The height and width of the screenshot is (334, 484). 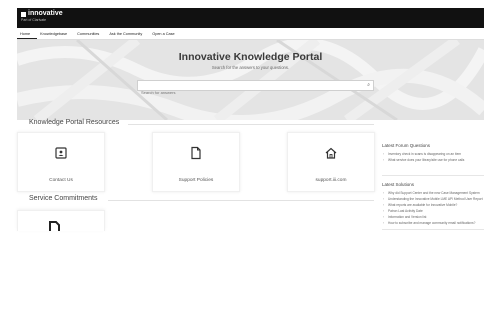 I want to click on search-input, so click(x=247, y=92).